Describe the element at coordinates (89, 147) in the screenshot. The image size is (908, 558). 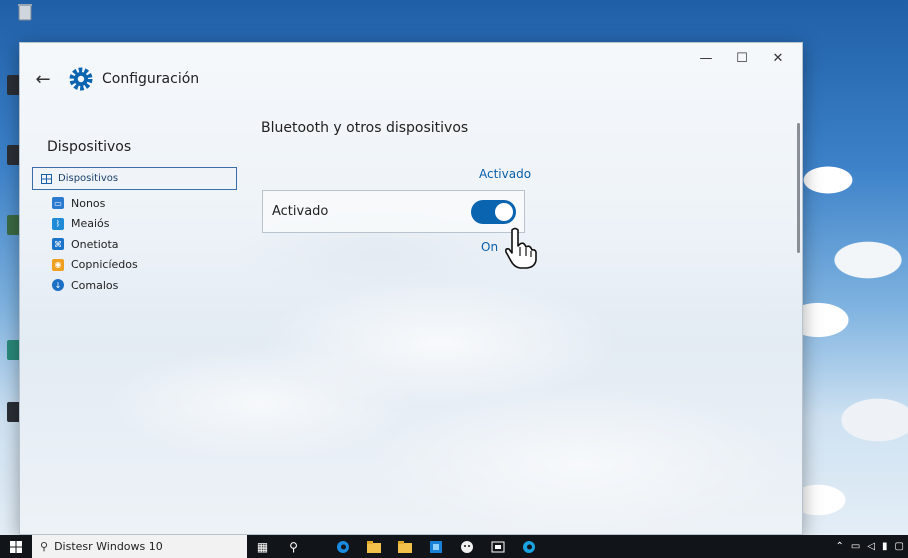
I see `nav-title: Dispositivos` at that location.